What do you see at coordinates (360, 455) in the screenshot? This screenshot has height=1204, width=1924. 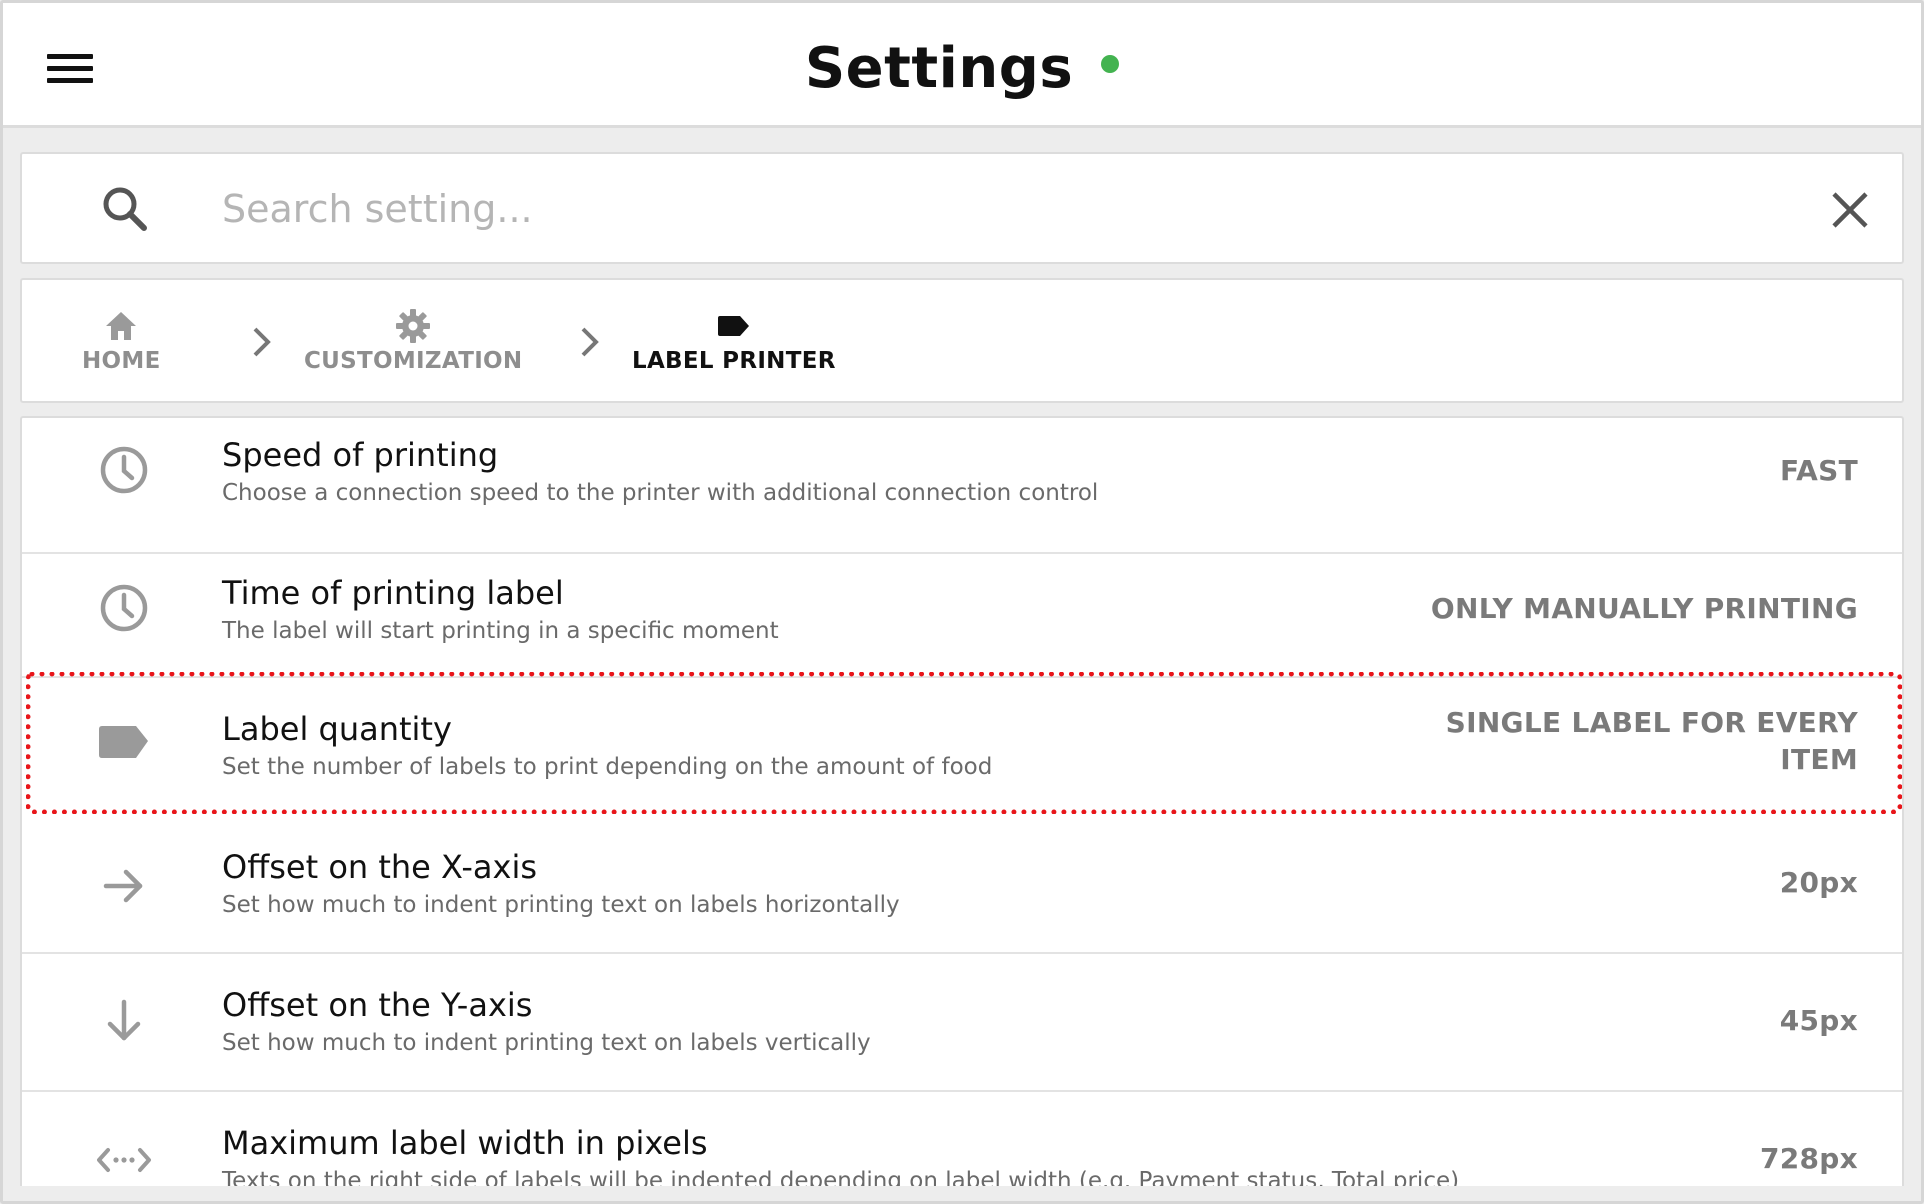 I see `setting-title: Speed of printing` at bounding box center [360, 455].